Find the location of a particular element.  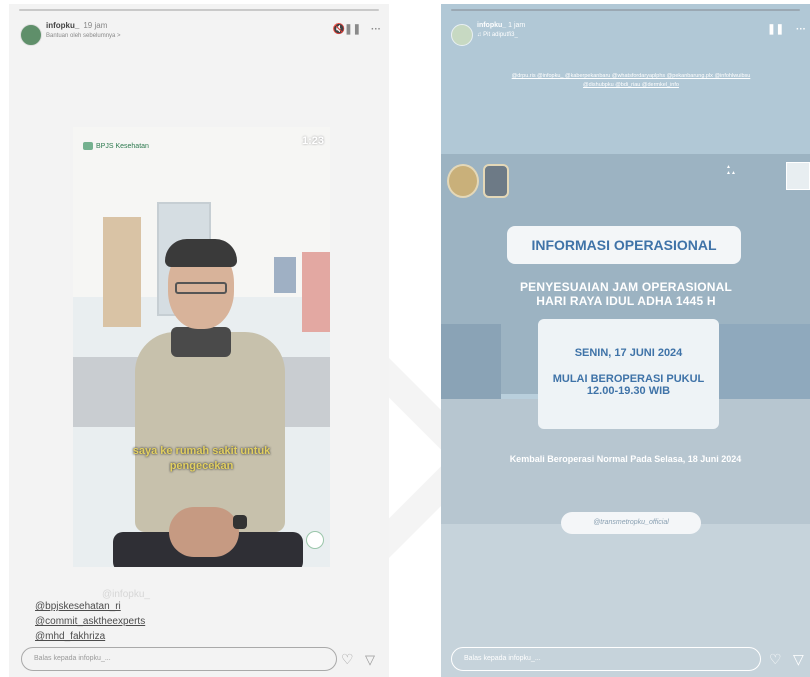

video-door is located at coordinates (122, 272).